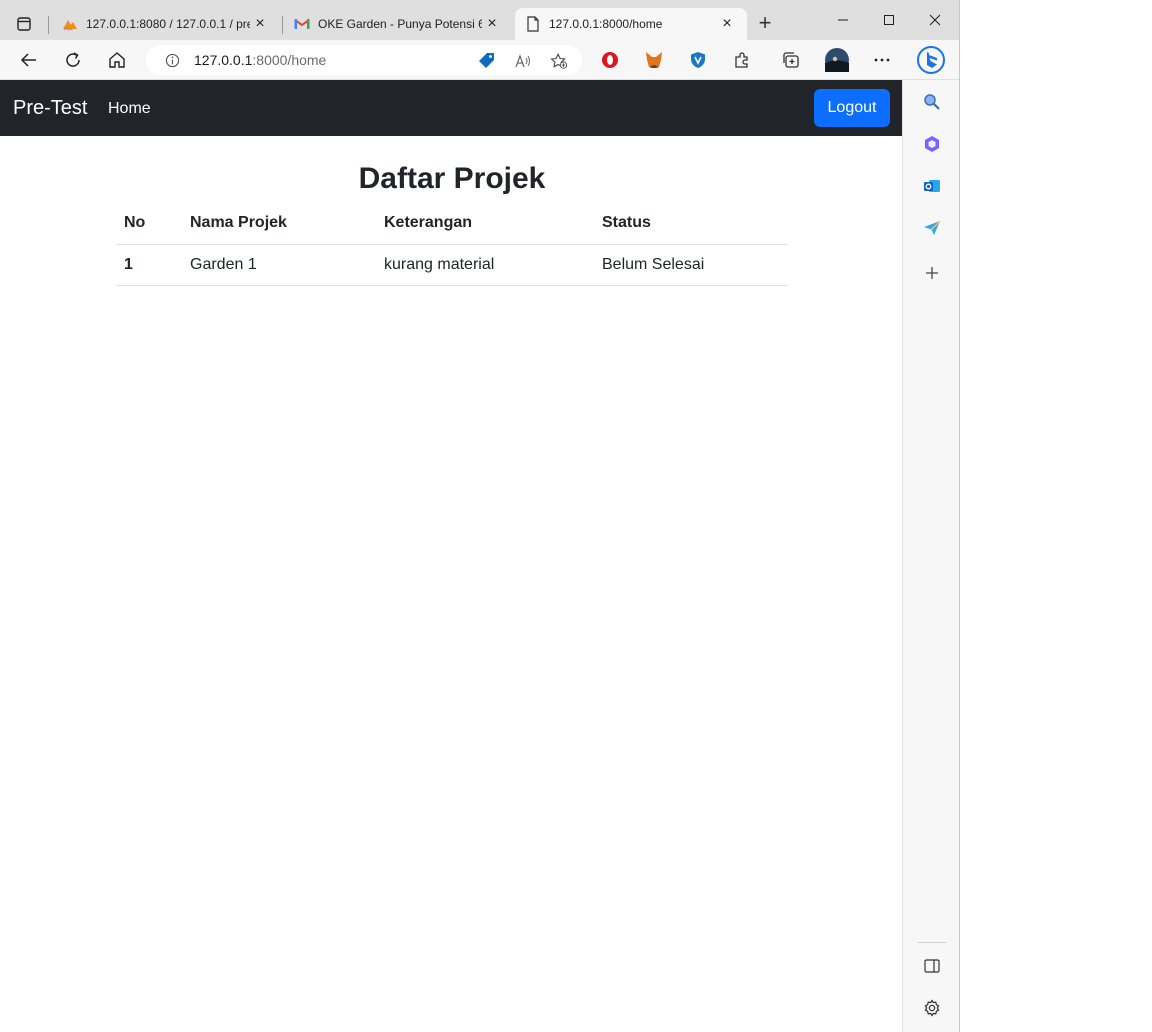 The height and width of the screenshot is (1032, 1152). I want to click on svg-text: PMA, so click(68, 29).